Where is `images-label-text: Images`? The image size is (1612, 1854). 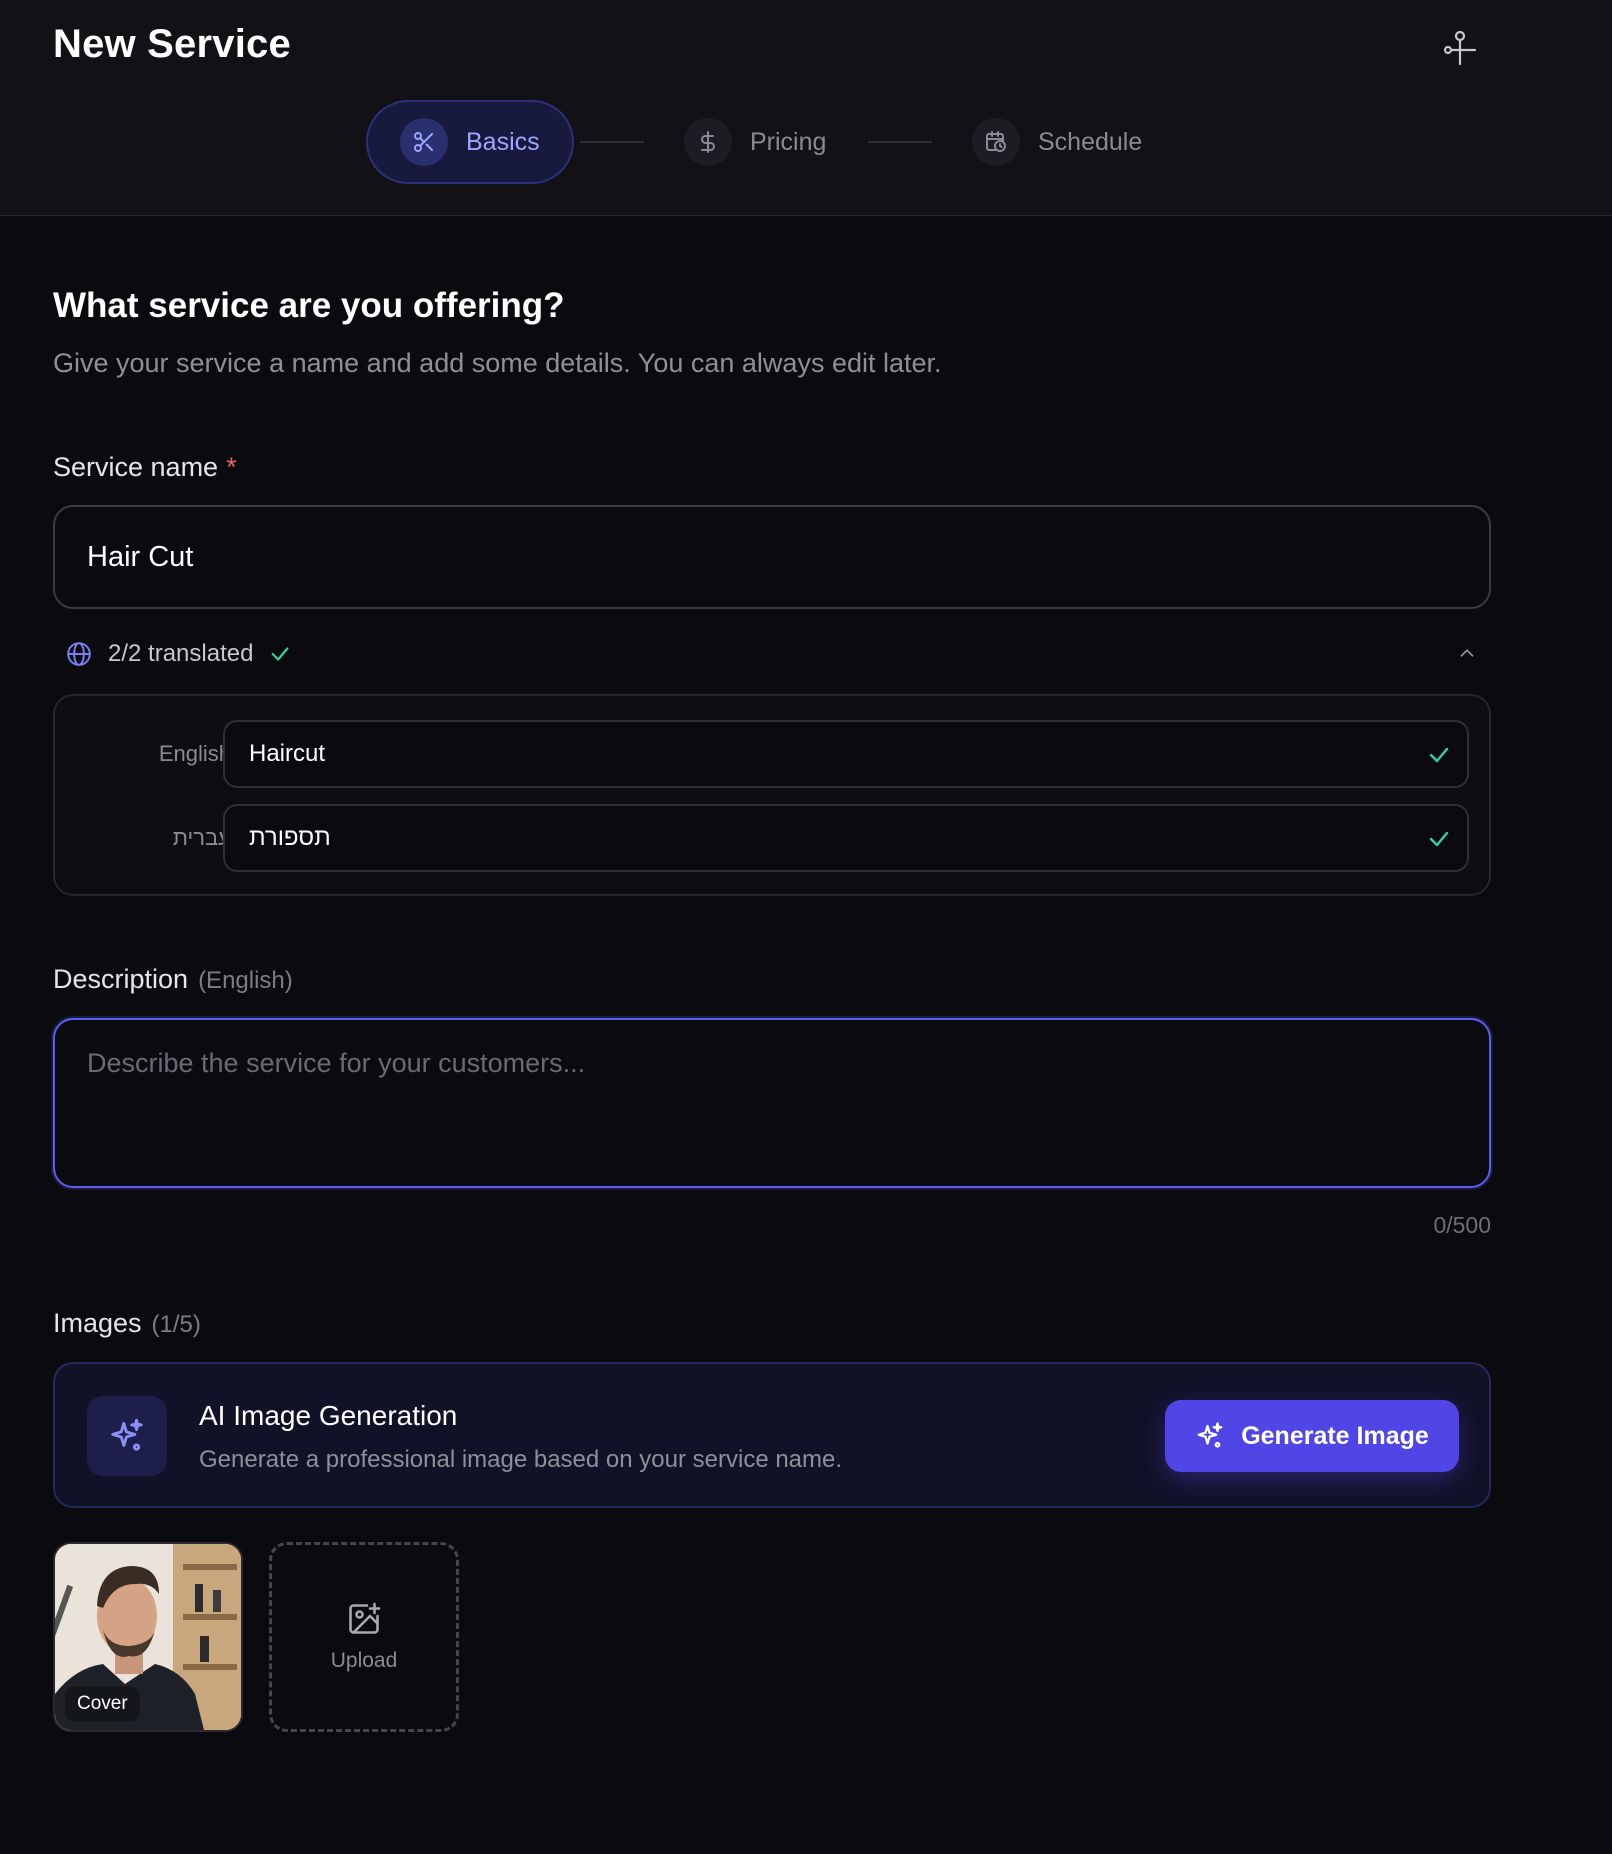
images-label-text: Images is located at coordinates (97, 1323).